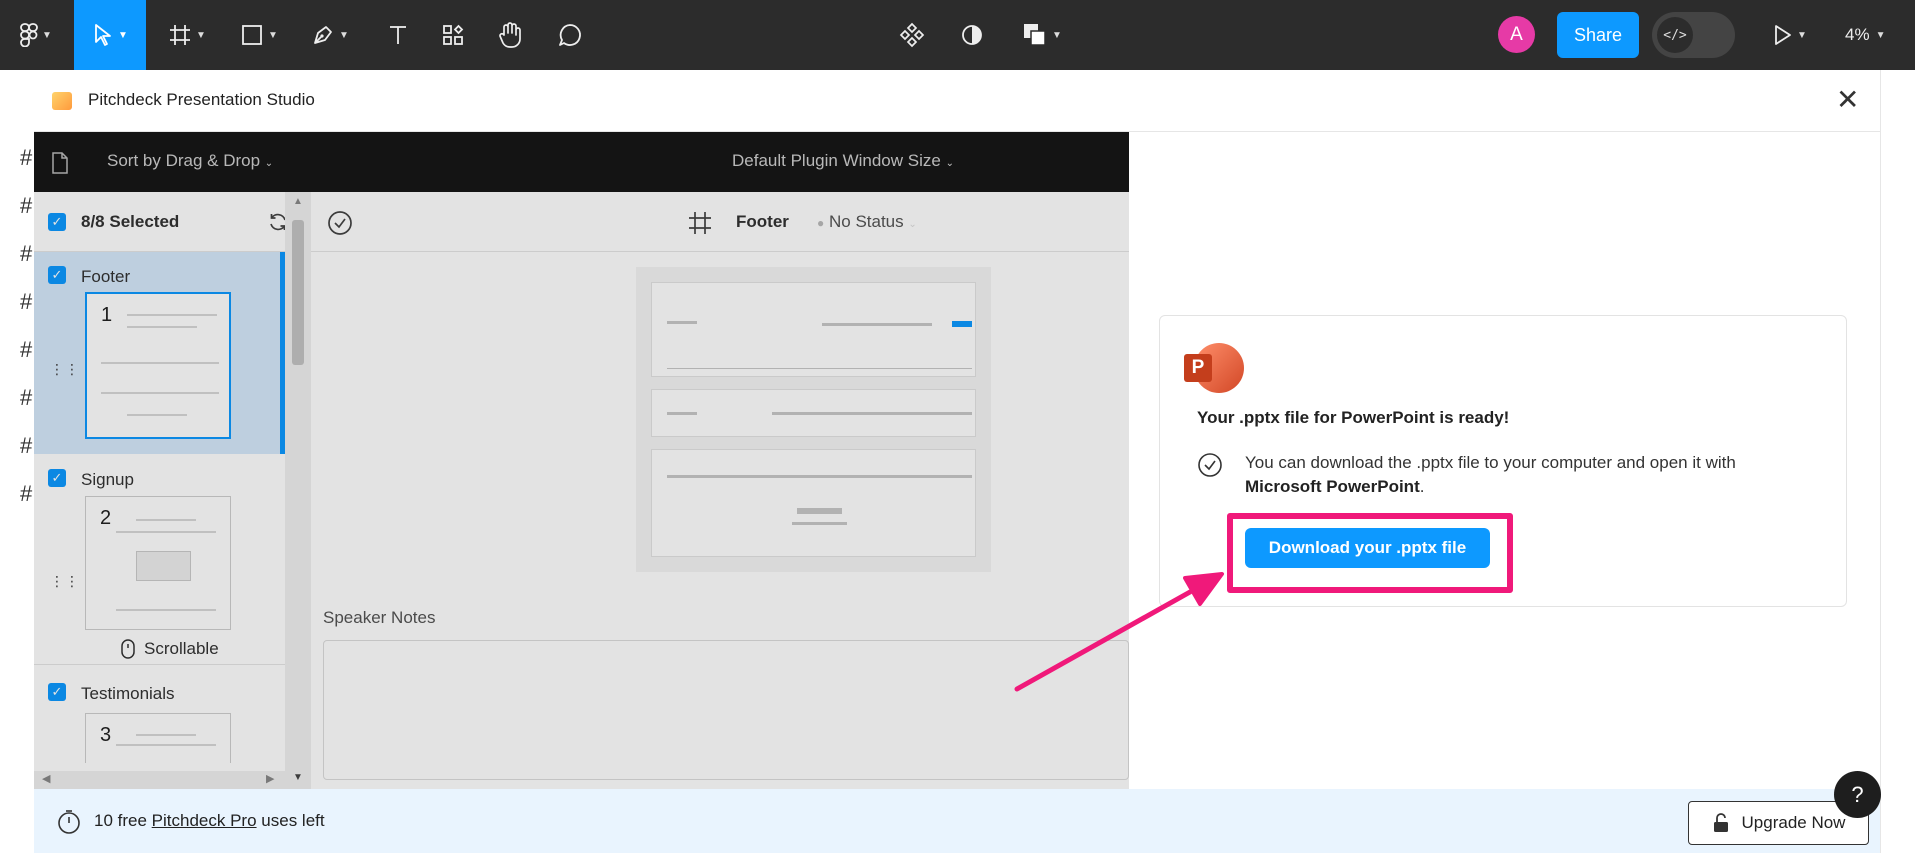 The height and width of the screenshot is (853, 1915). I want to click on slide-item-testimonials: ✓ Testimonials 3 ◀ ▶, so click(159, 727).